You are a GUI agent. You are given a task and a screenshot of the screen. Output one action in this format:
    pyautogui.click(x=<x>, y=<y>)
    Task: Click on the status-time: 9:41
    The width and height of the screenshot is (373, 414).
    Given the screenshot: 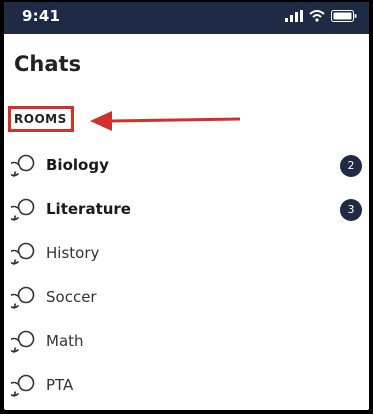 What is the action you would take?
    pyautogui.click(x=41, y=16)
    